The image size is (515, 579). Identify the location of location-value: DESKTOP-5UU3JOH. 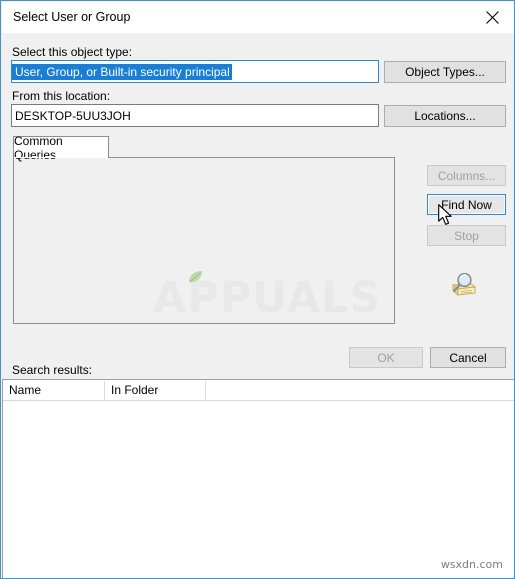
(73, 115).